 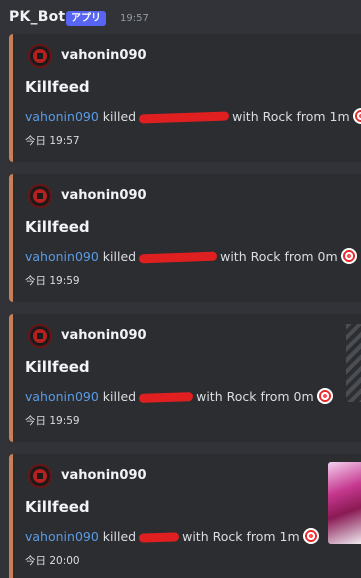 I want to click on bot-username: PK_Bot, so click(x=37, y=17).